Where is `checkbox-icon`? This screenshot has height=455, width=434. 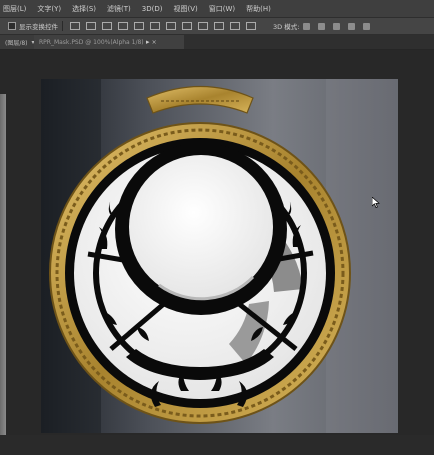 checkbox-icon is located at coordinates (12, 26).